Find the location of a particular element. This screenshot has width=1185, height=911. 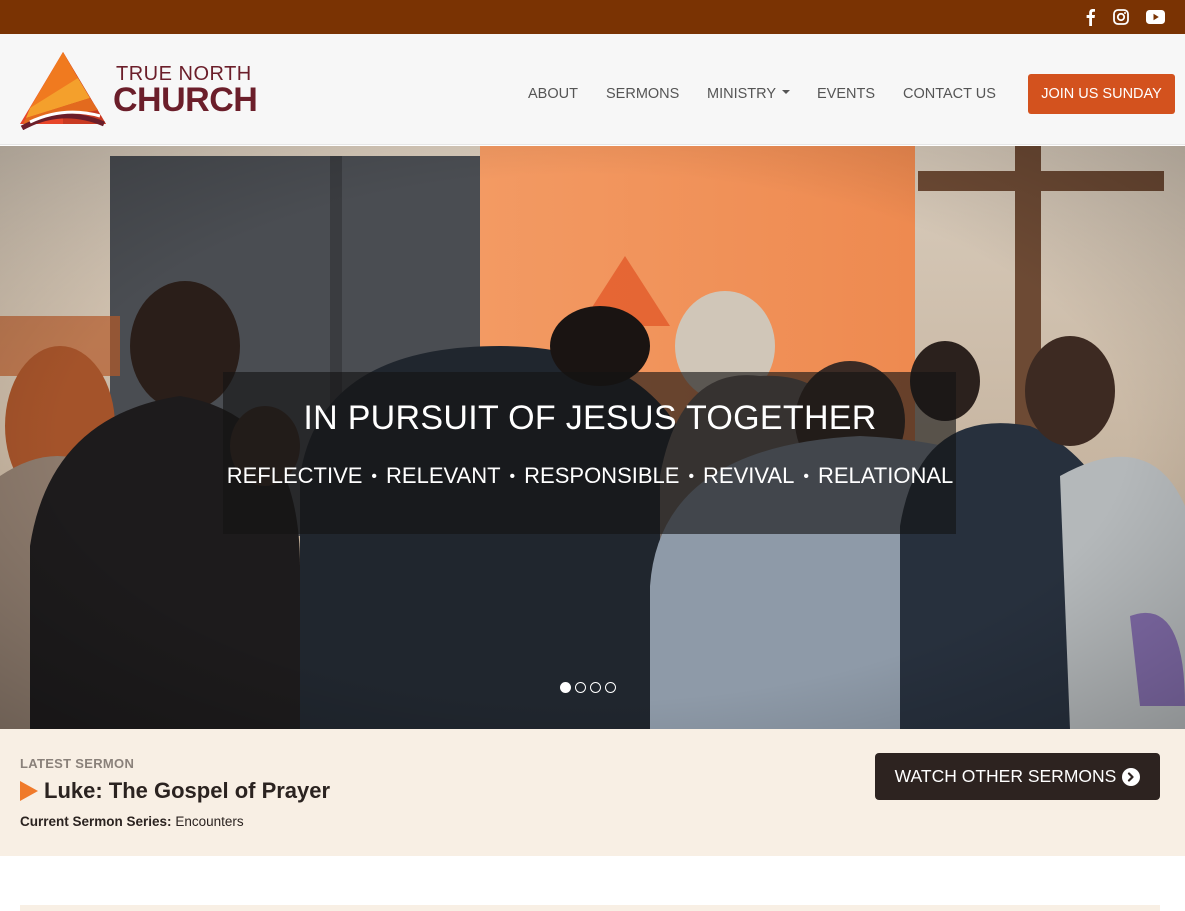

hero-value: RESPONSIBLE is located at coordinates (602, 475).